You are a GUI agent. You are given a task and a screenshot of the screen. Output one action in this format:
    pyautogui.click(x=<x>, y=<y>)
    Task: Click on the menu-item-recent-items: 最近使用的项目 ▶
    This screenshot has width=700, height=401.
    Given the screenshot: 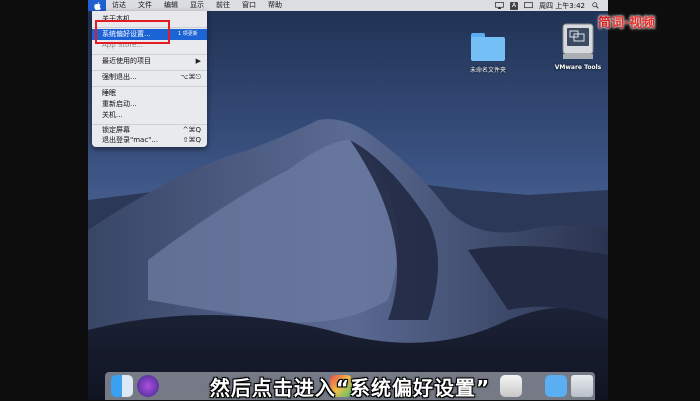 What is the action you would take?
    pyautogui.click(x=149, y=61)
    